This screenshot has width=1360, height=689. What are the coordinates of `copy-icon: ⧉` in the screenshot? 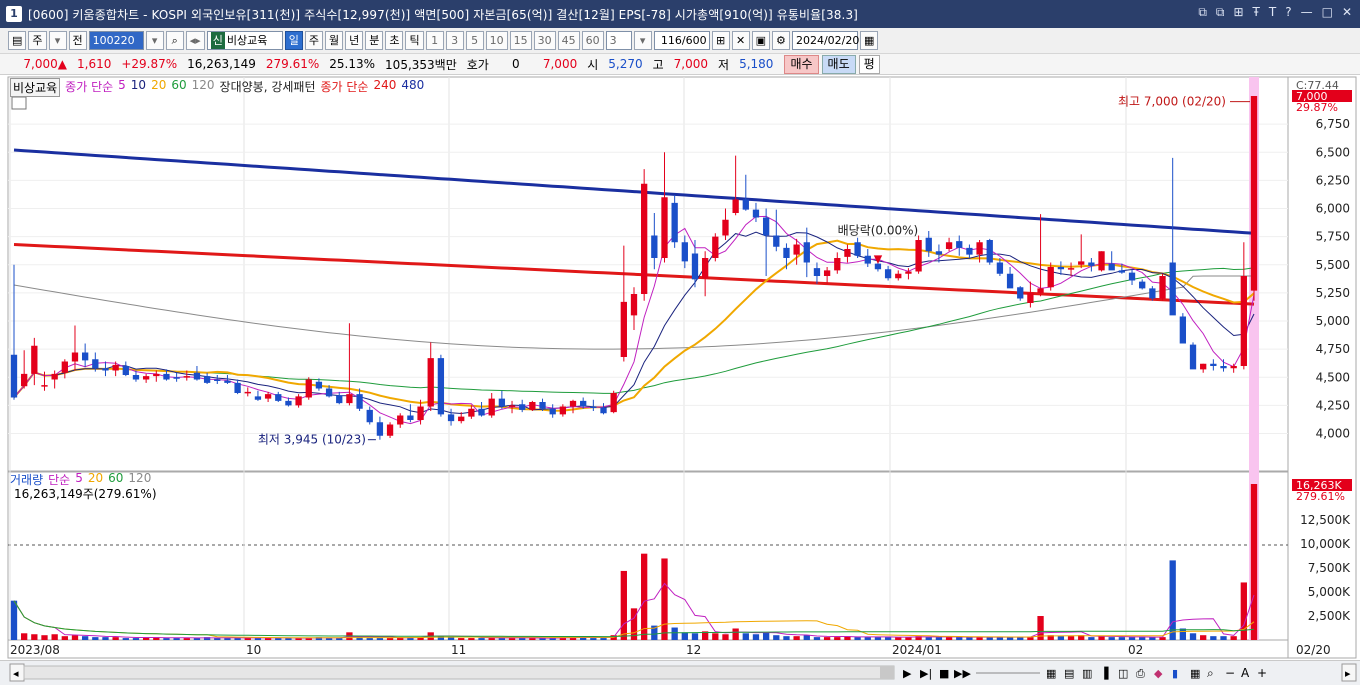 It's located at (1220, 12).